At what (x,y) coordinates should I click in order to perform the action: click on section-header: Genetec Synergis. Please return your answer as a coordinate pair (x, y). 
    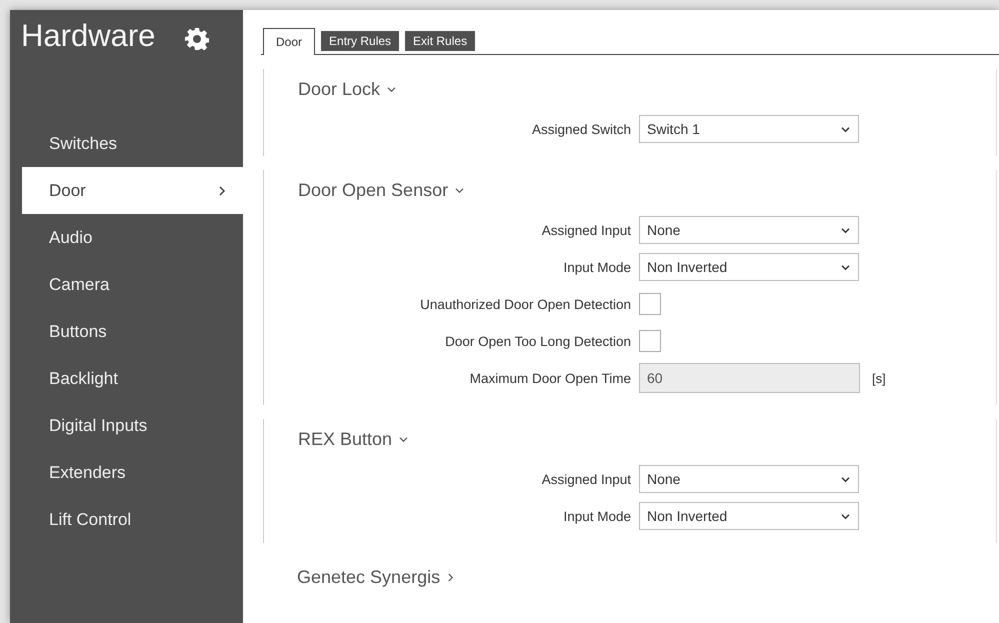
    Looking at the image, I should click on (375, 577).